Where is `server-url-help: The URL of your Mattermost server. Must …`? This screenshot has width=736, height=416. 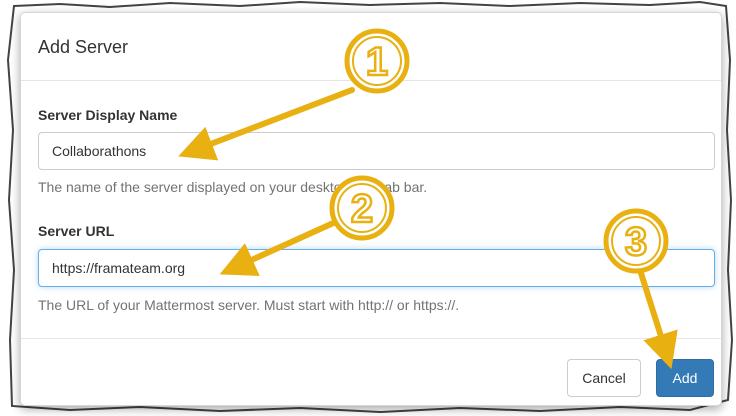
server-url-help: The URL of your Mattermost server. Must … is located at coordinates (249, 305).